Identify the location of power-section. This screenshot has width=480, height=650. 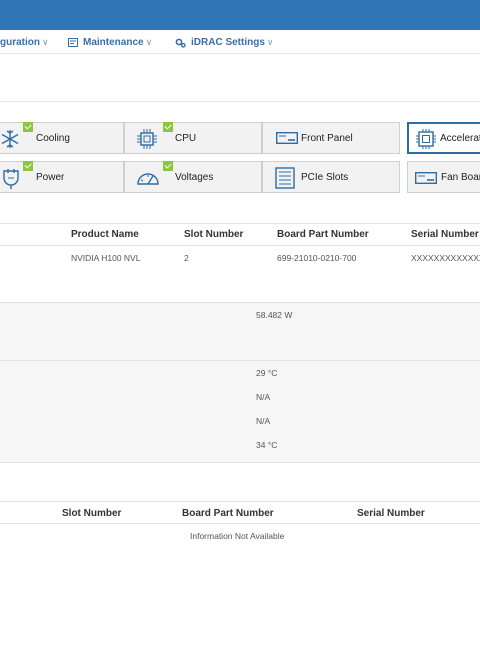
(240, 331).